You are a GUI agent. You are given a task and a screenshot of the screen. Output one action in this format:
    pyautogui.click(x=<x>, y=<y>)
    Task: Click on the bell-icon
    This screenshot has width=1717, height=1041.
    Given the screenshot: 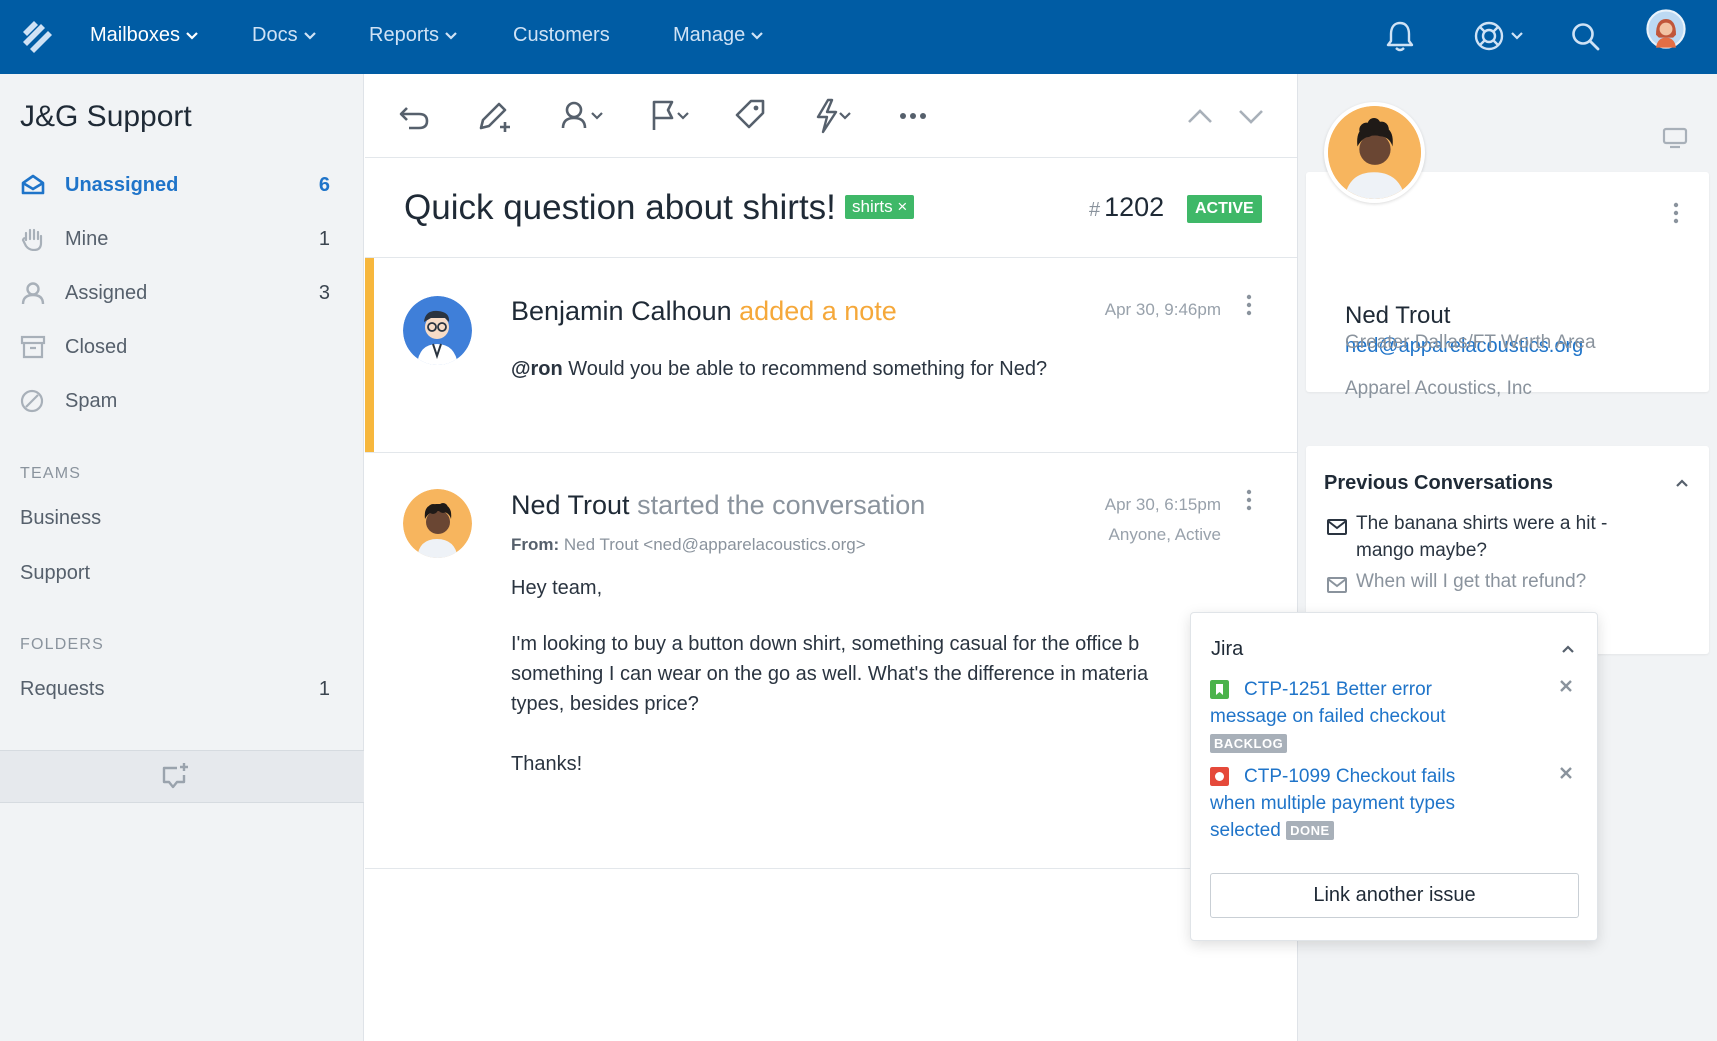 What is the action you would take?
    pyautogui.click(x=1400, y=36)
    